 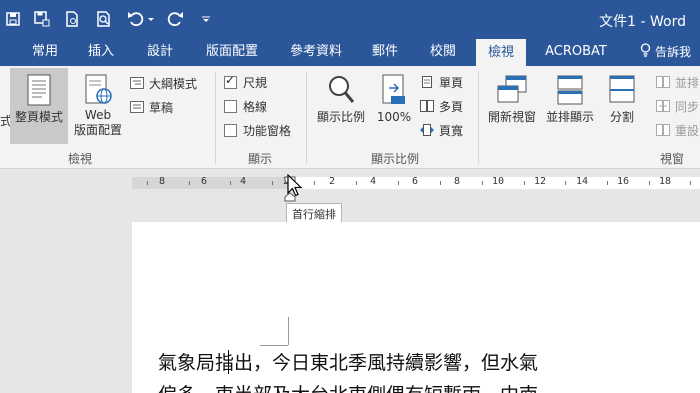 What do you see at coordinates (160, 52) in the screenshot?
I see `tab-design: 設計` at bounding box center [160, 52].